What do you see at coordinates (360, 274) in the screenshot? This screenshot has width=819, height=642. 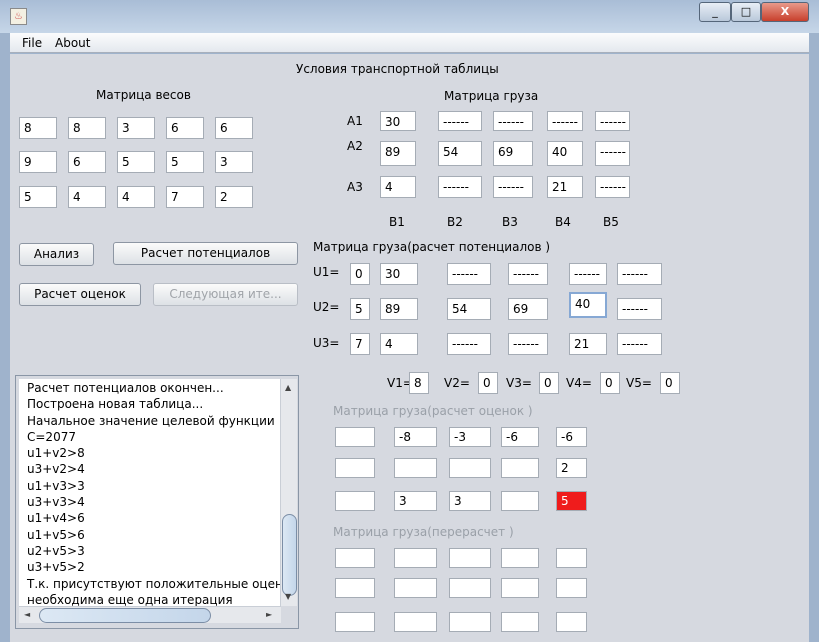 I see `u-value-field: 0` at bounding box center [360, 274].